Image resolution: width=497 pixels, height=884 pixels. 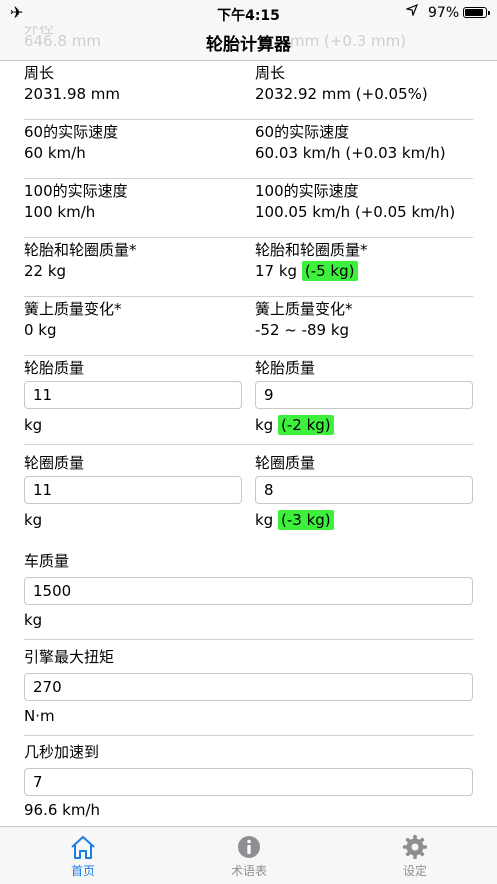 I want to click on field-value: 0 kg, so click(x=40, y=330).